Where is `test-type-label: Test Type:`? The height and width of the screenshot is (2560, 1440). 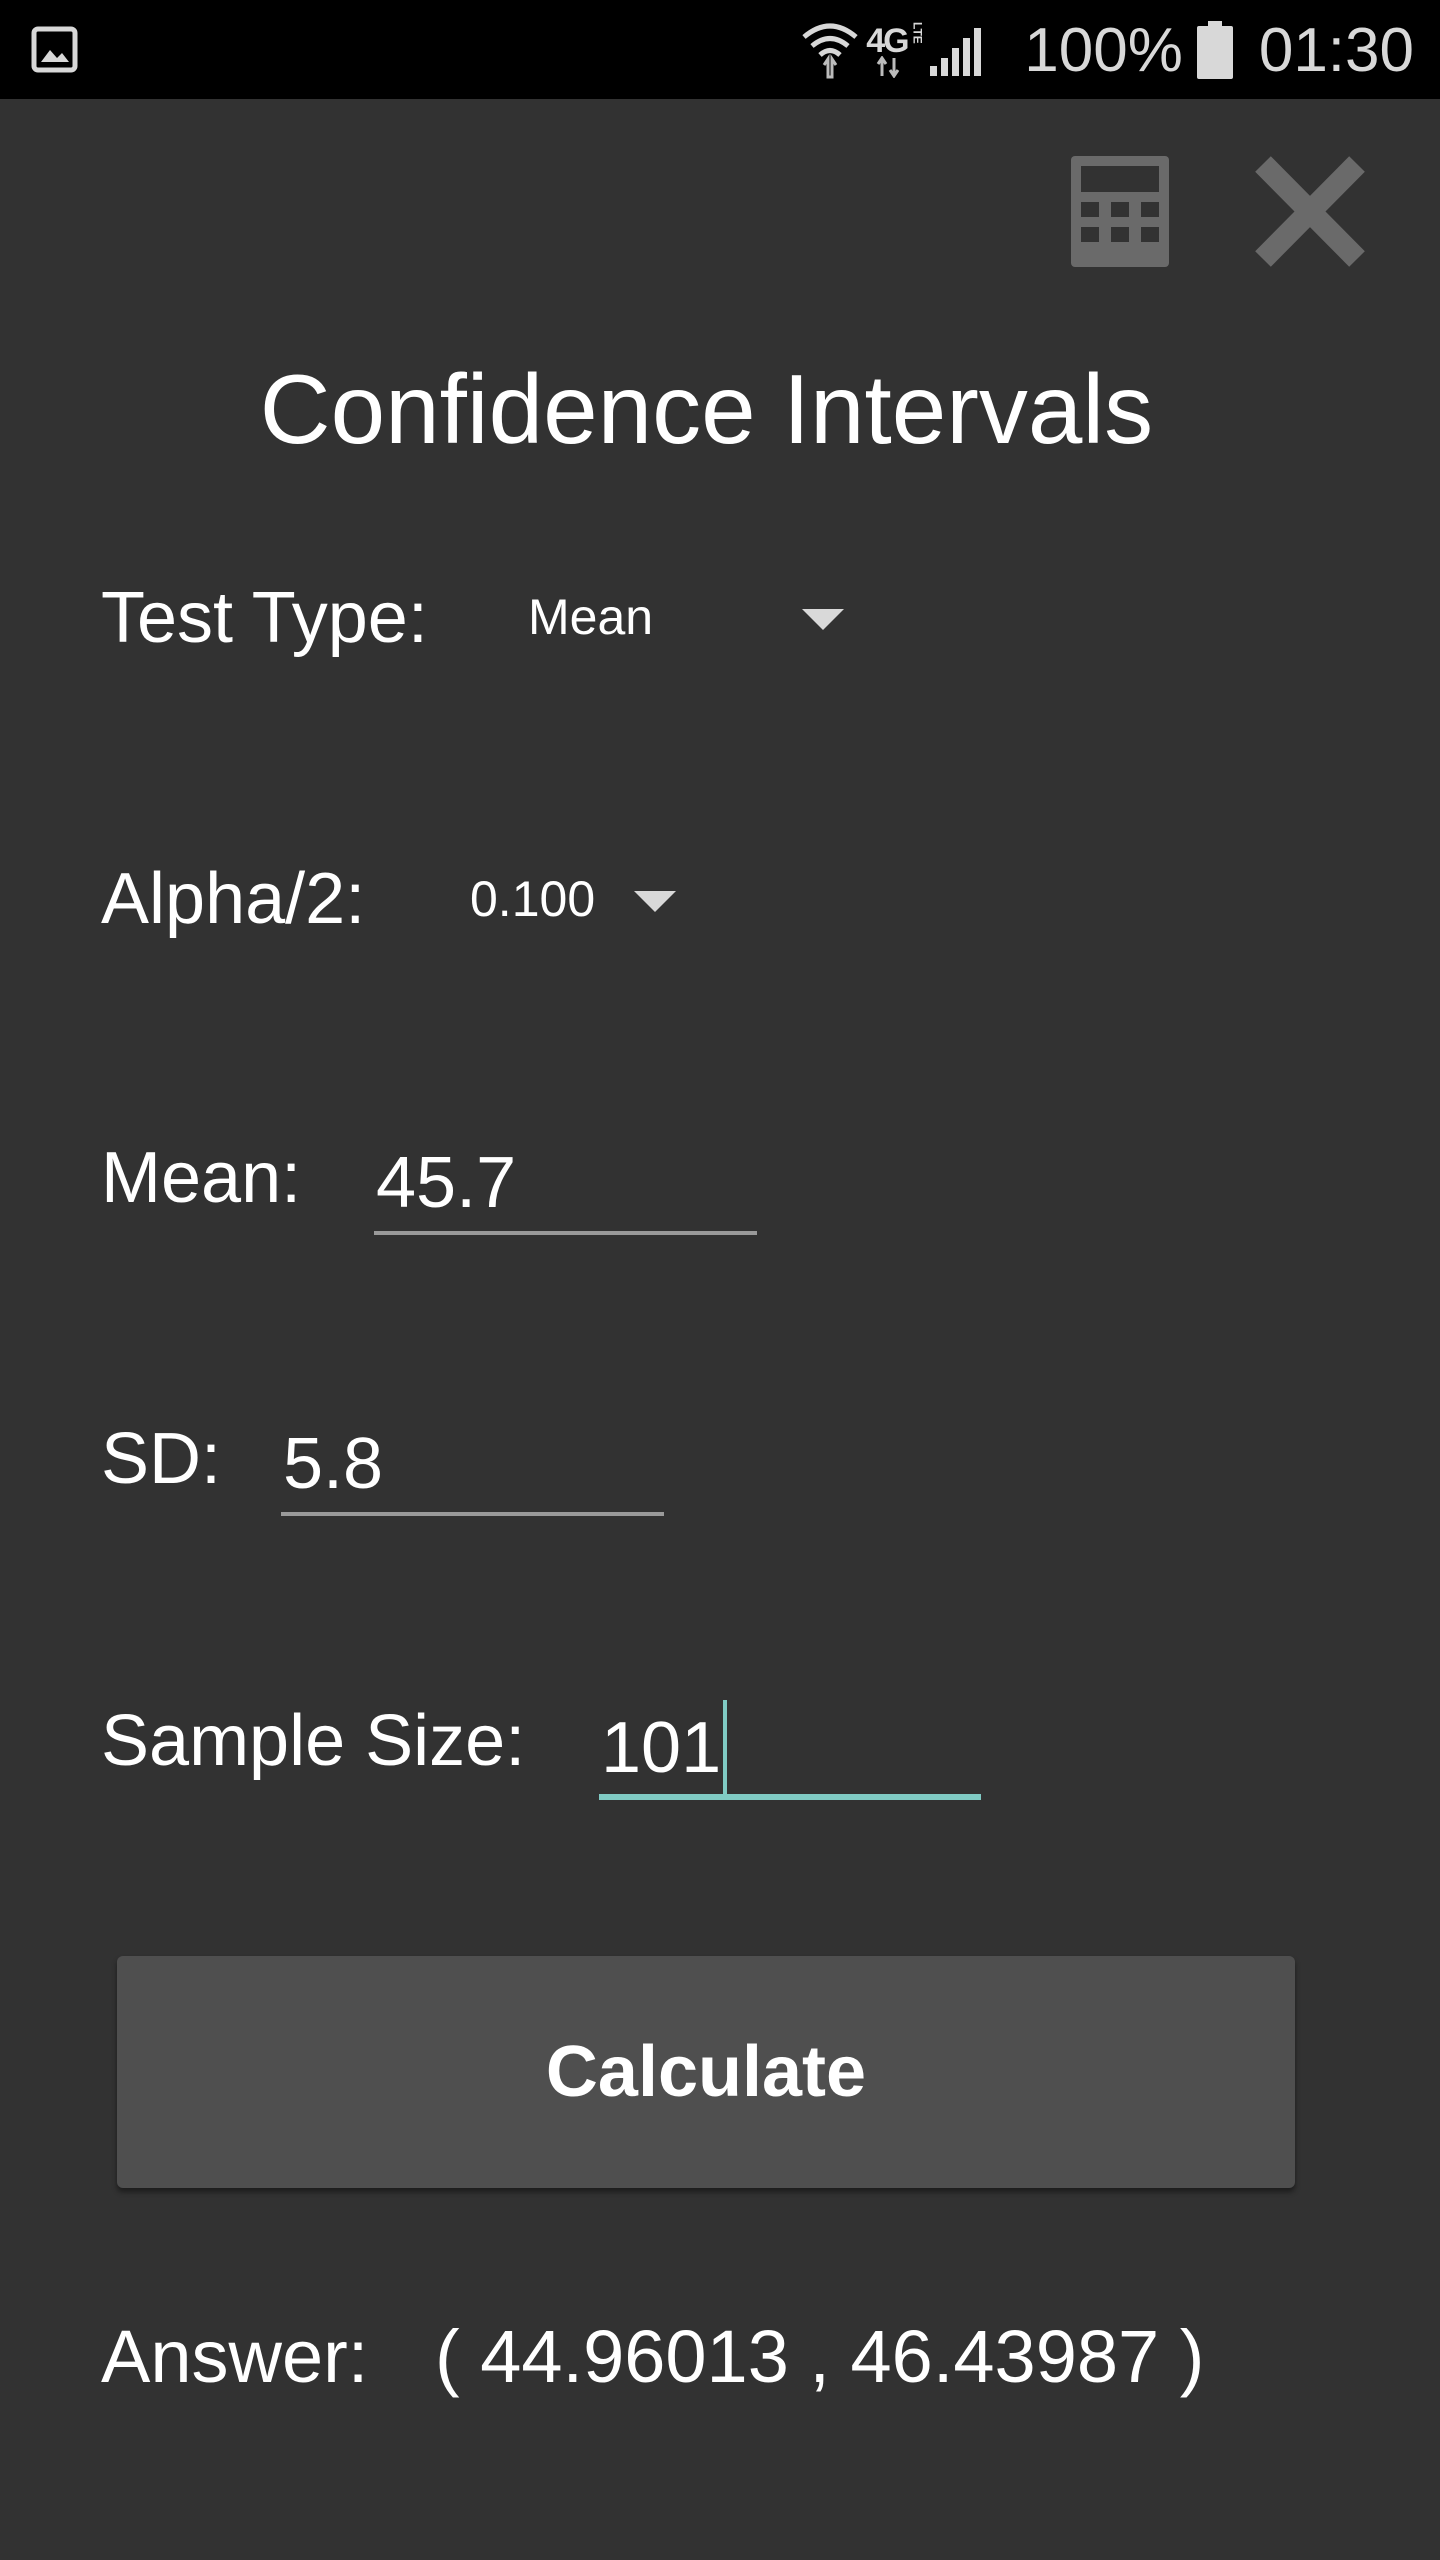
test-type-label: Test Type: is located at coordinates (264, 618).